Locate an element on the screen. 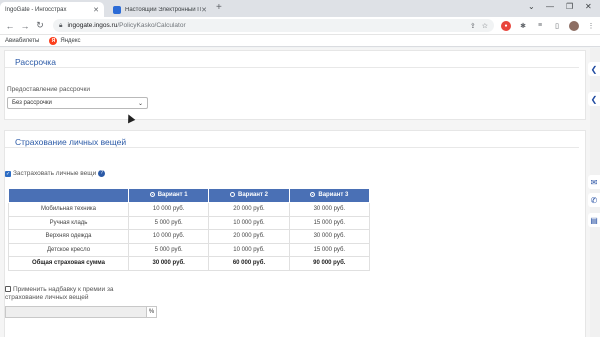 The image size is (600, 337). back-icon: ← is located at coordinates (10, 26).